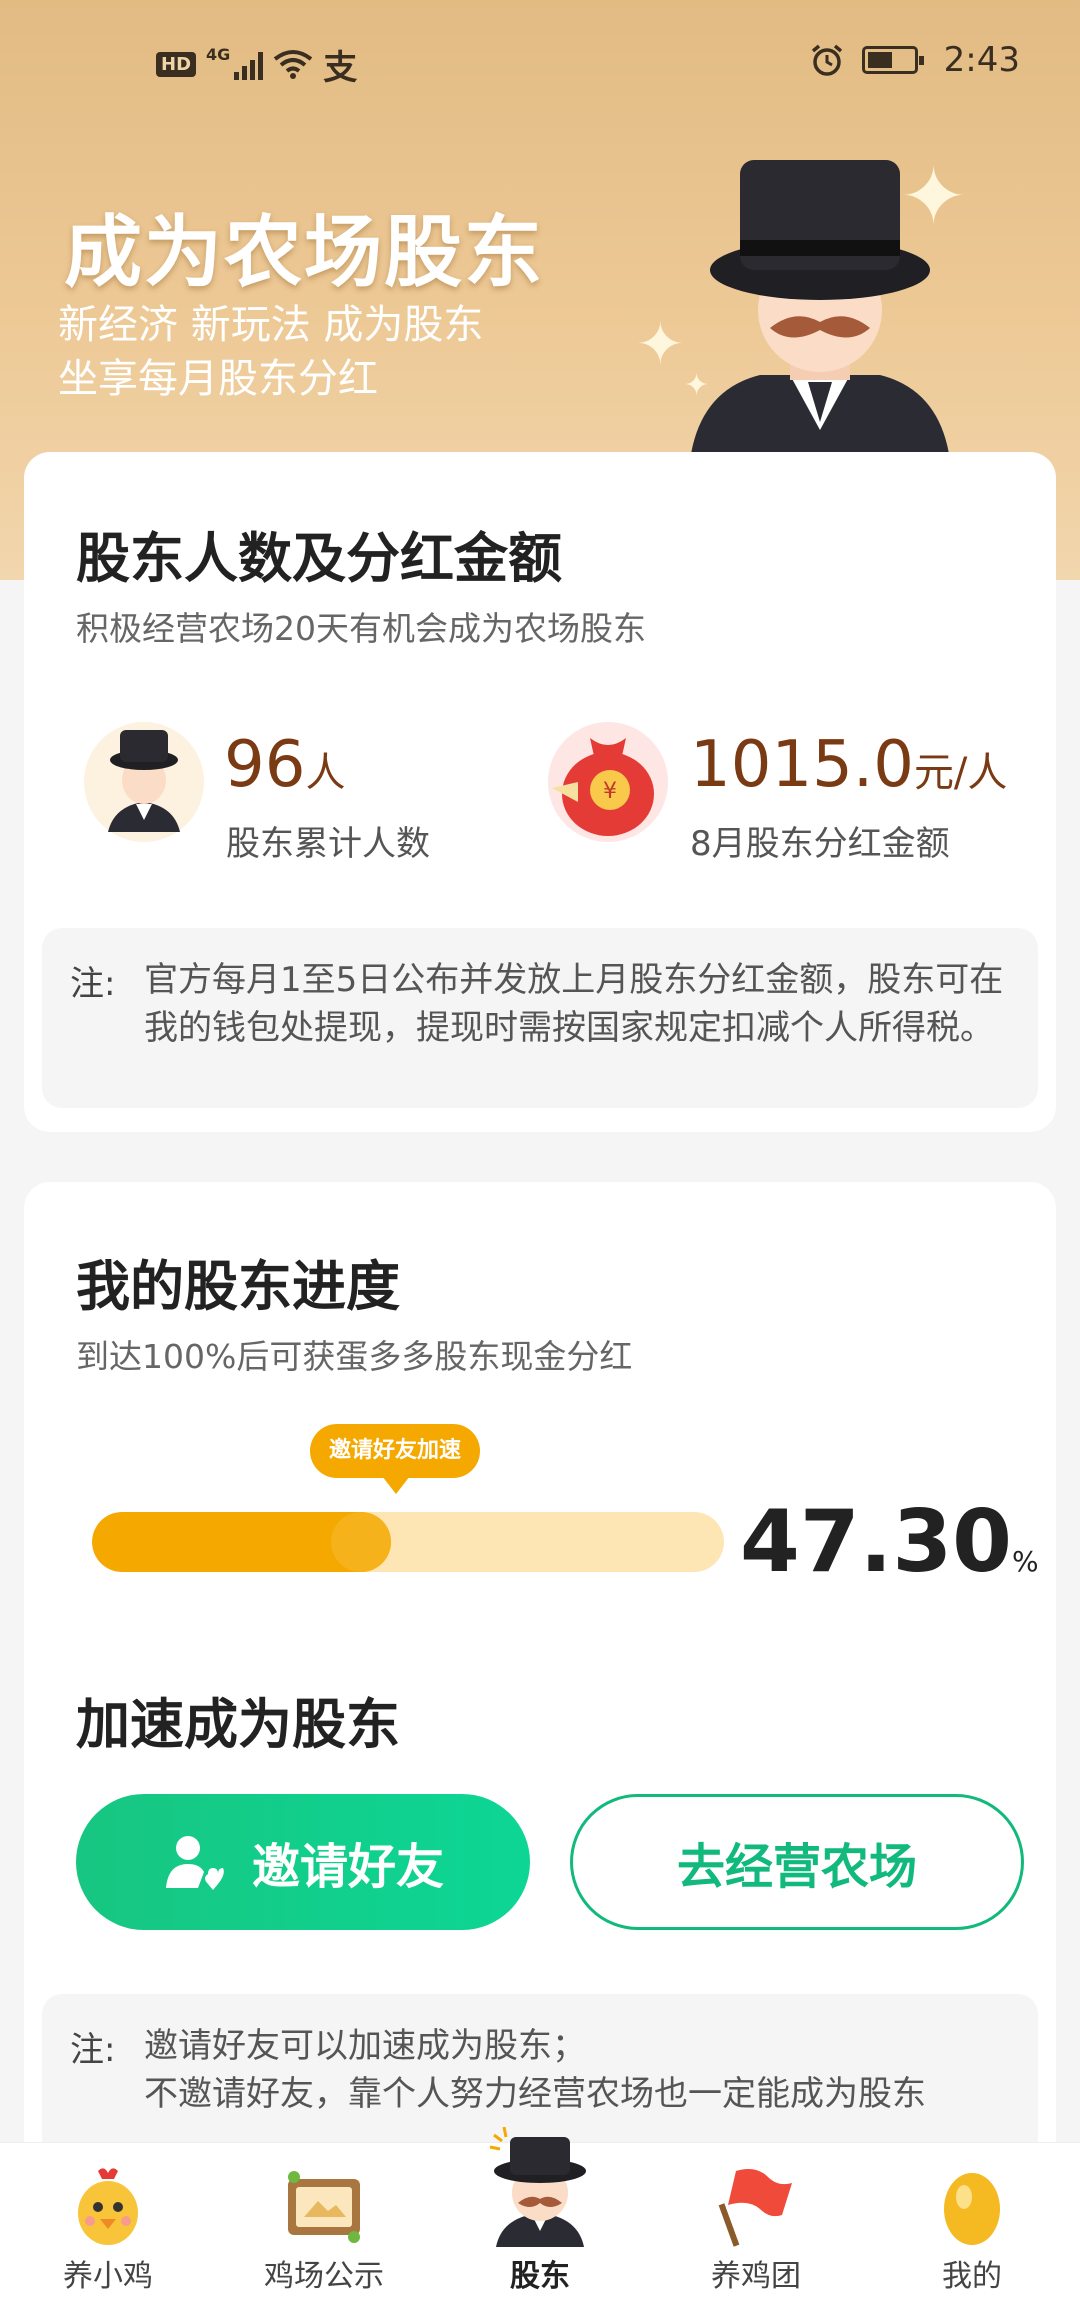 Image resolution: width=1080 pixels, height=2310 pixels. Describe the element at coordinates (802, 765) in the screenshot. I see `dividend-amount-value: 1015.0` at that location.